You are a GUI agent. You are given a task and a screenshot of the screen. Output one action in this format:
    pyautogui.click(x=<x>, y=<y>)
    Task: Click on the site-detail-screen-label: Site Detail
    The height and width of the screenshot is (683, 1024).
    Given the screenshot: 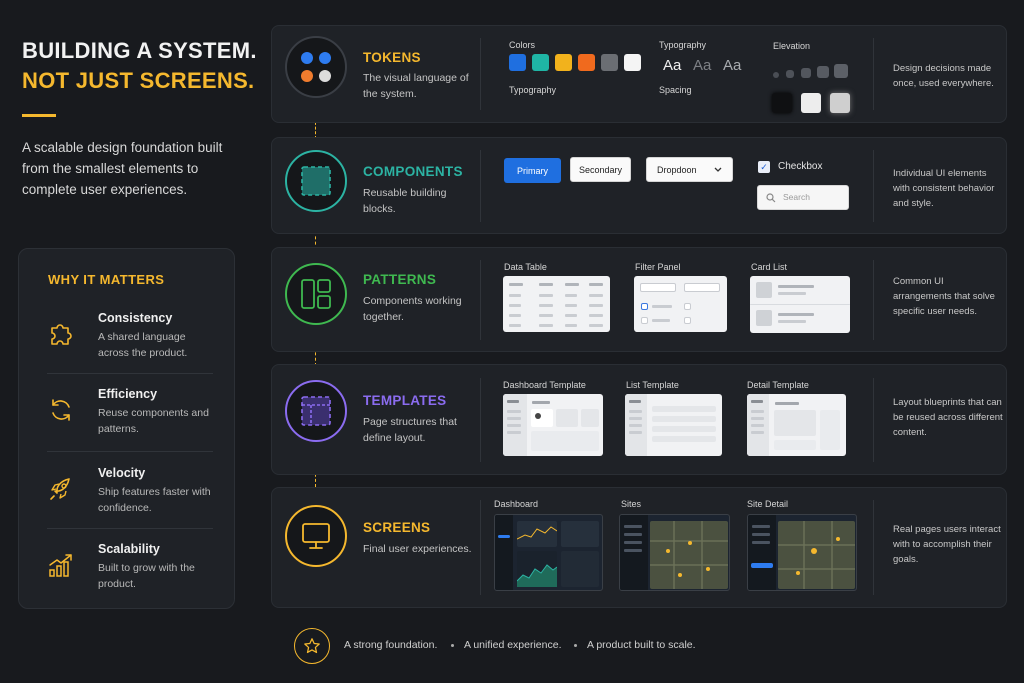 What is the action you would take?
    pyautogui.click(x=768, y=504)
    